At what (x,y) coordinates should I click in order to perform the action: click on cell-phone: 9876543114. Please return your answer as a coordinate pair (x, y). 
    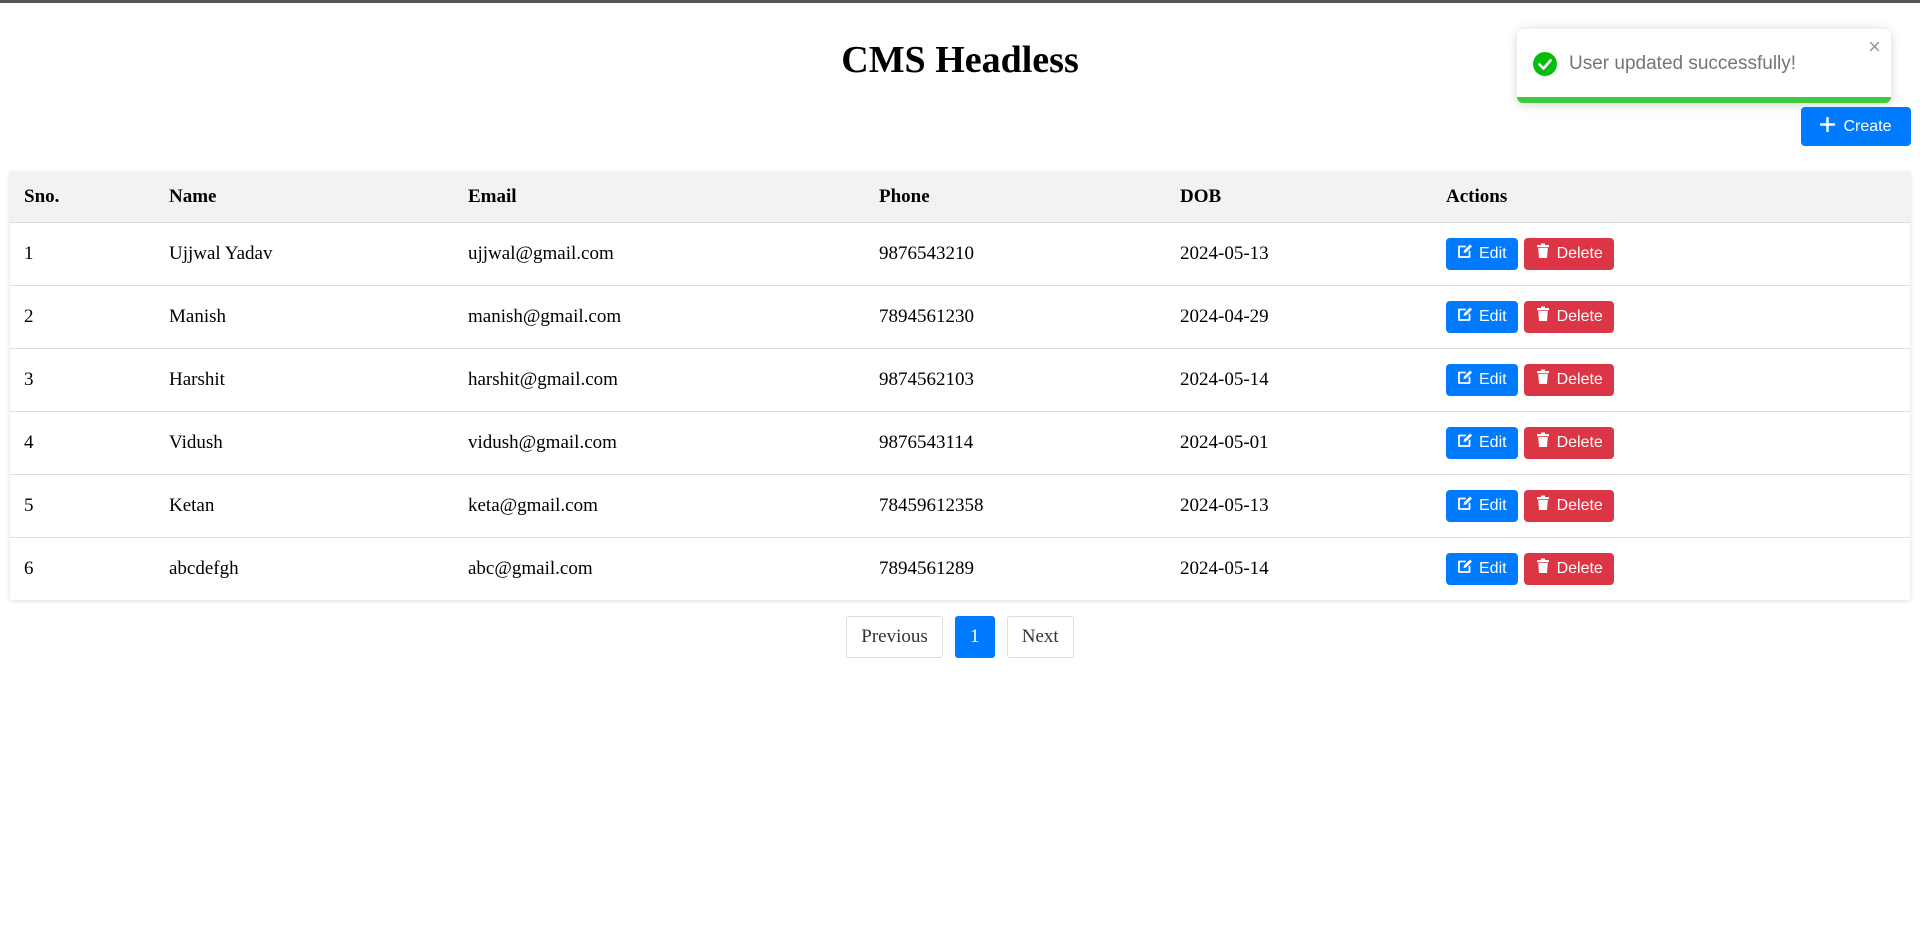
    Looking at the image, I should click on (926, 442).